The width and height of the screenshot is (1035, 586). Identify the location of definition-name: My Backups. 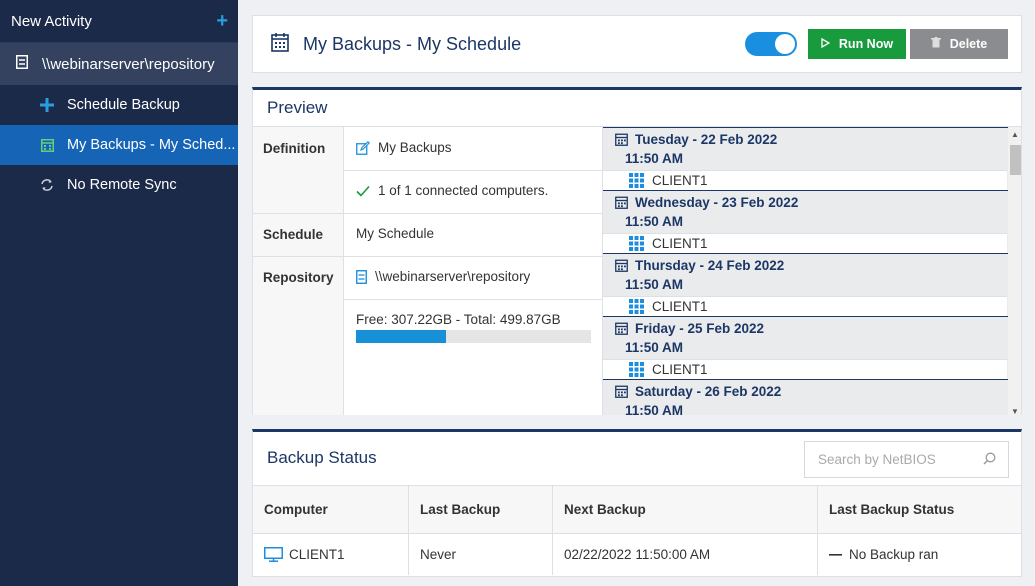
(415, 147).